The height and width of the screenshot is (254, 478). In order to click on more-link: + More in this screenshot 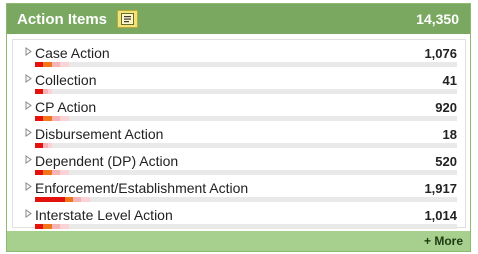, I will do `click(443, 241)`.